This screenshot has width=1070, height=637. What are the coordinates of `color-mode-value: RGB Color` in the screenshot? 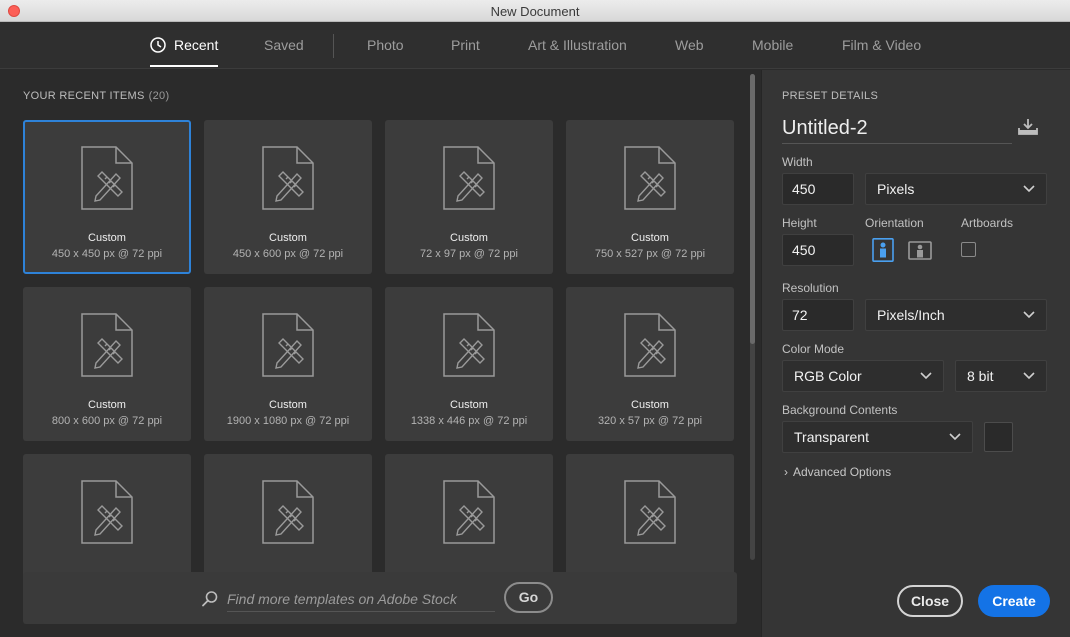 It's located at (828, 376).